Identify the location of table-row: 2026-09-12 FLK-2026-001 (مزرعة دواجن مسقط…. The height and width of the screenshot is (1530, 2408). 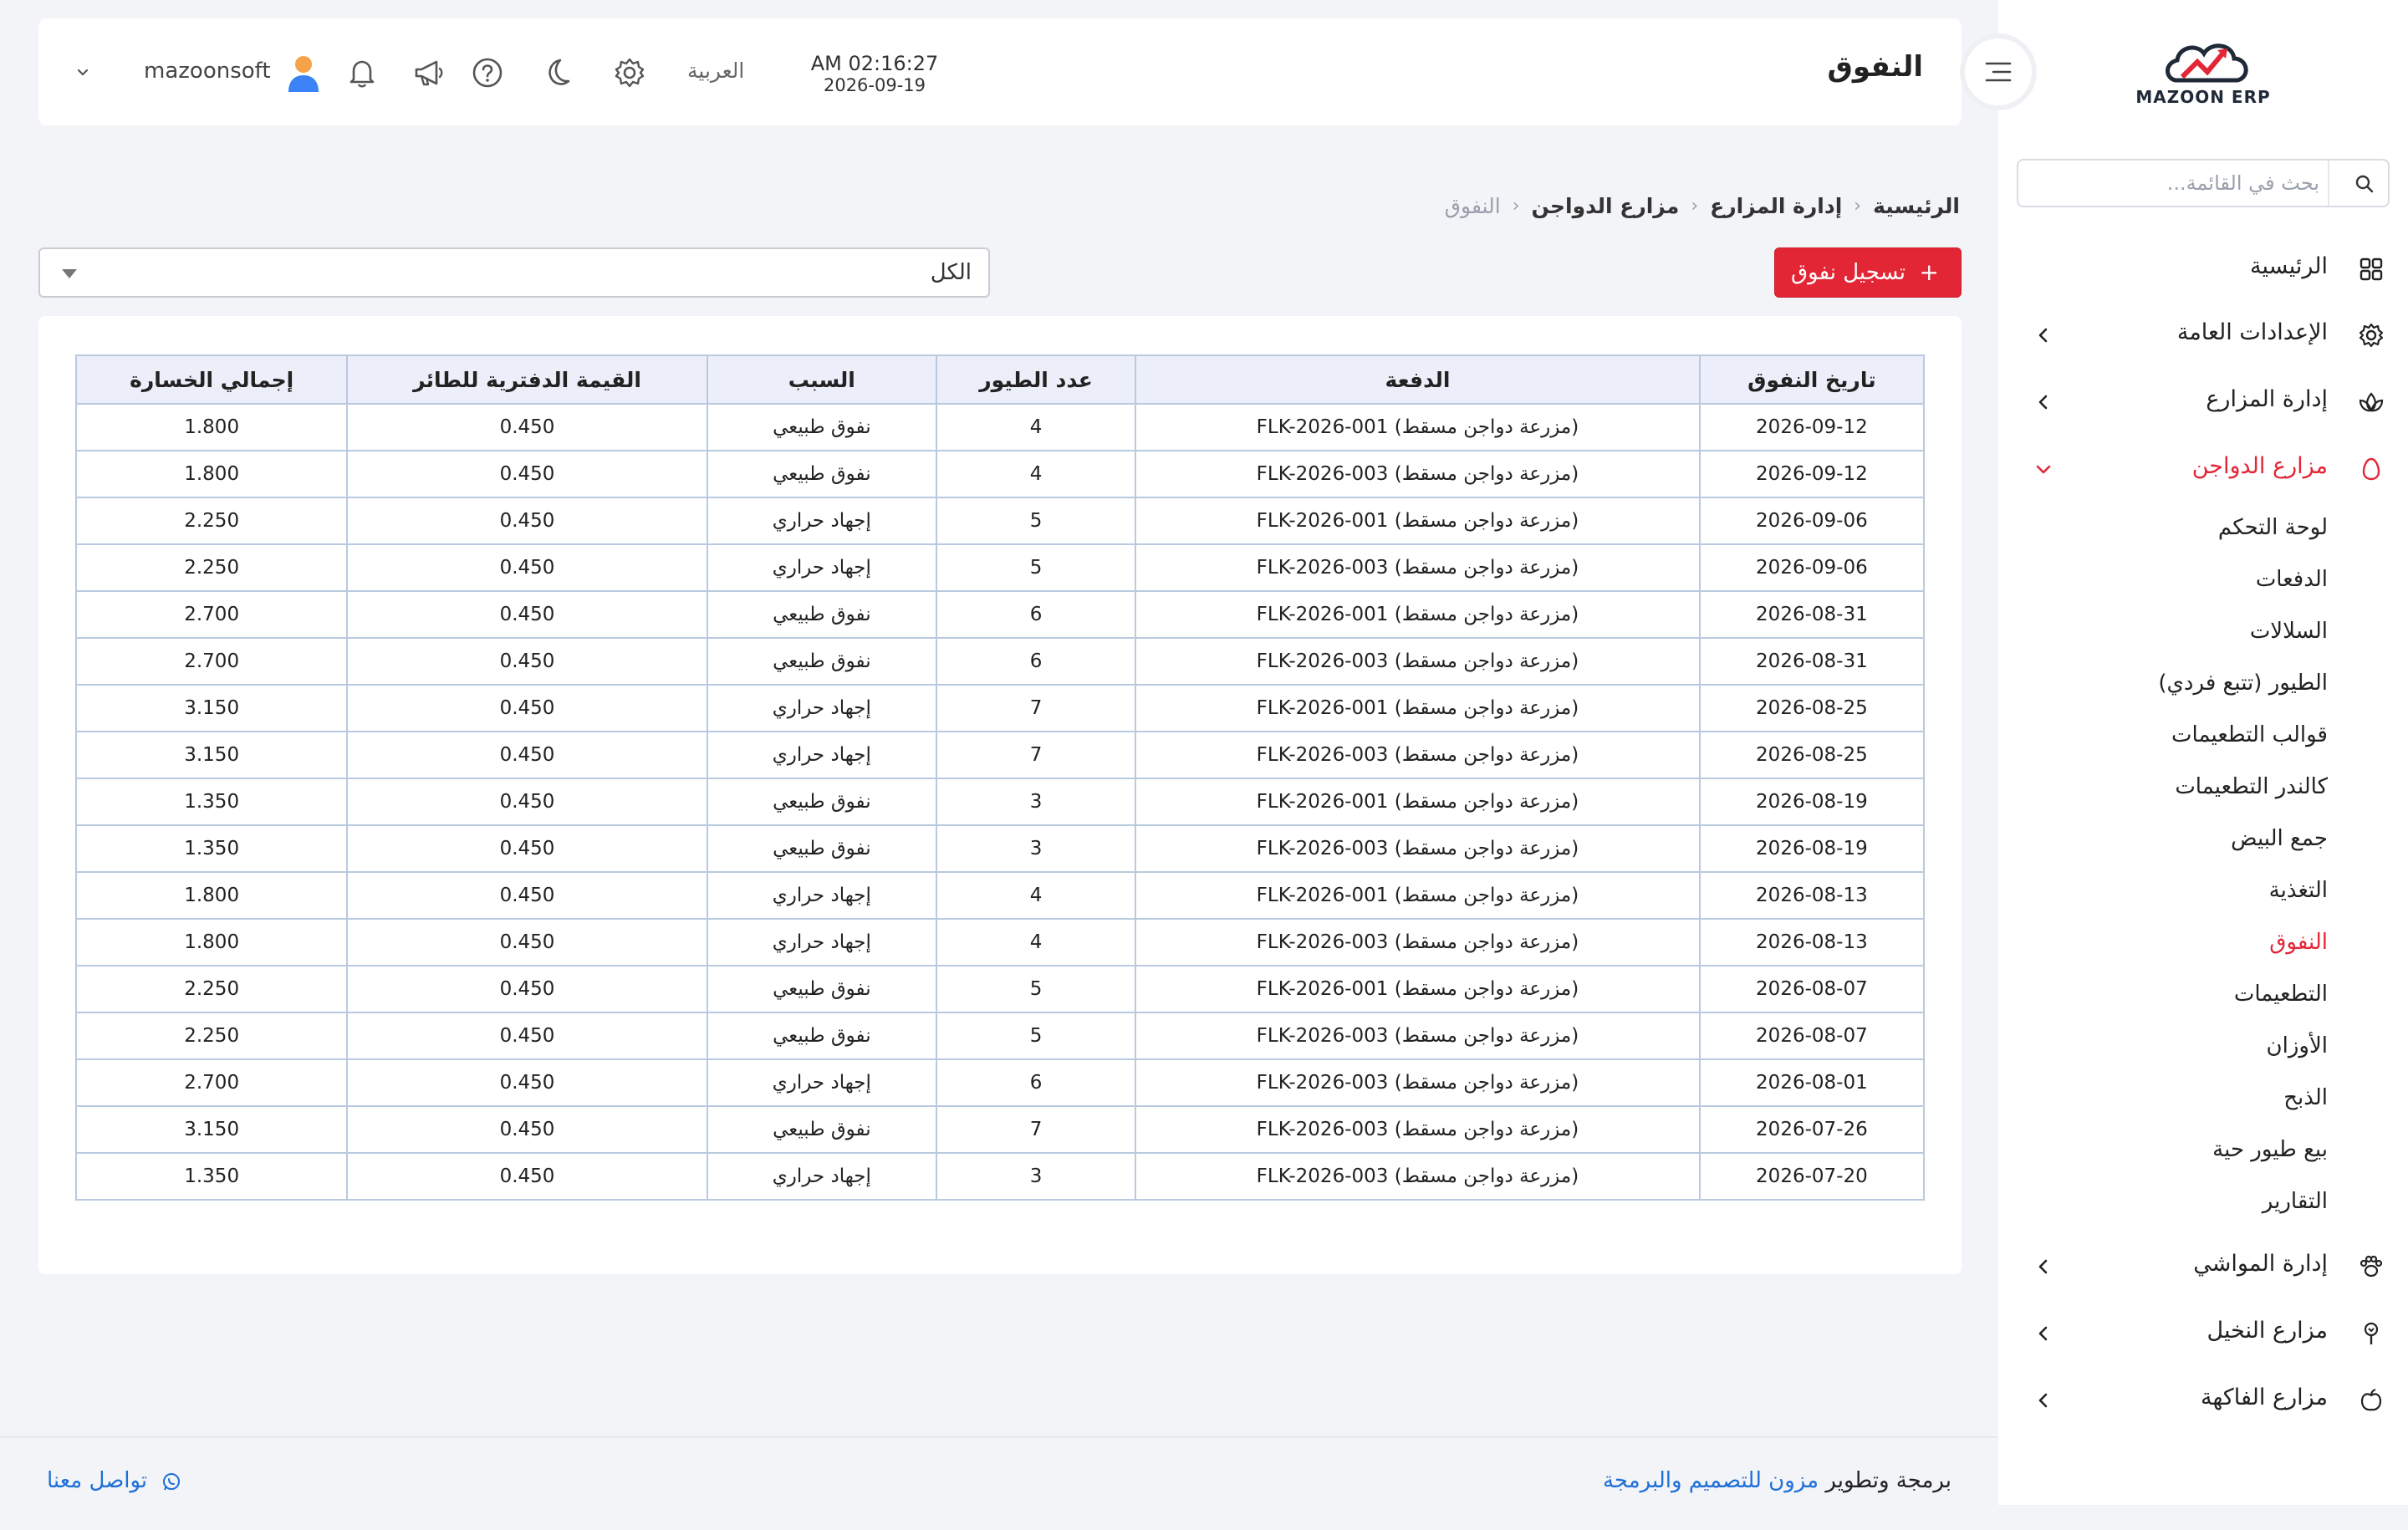
(1000, 427).